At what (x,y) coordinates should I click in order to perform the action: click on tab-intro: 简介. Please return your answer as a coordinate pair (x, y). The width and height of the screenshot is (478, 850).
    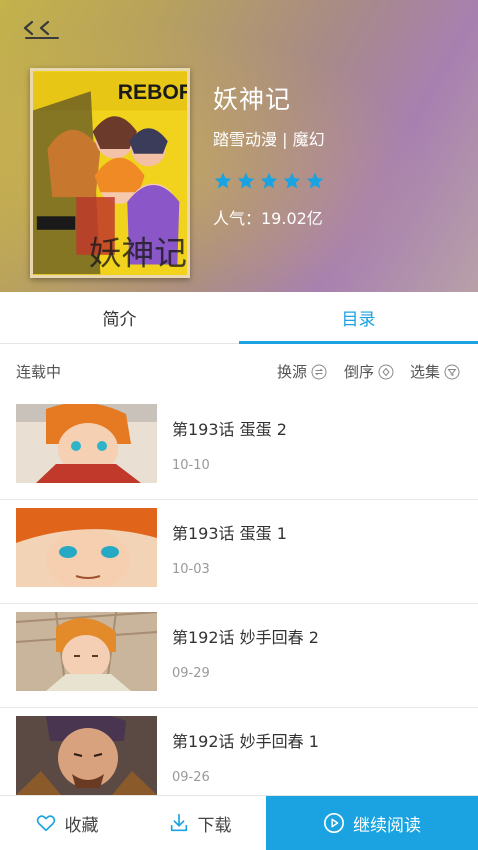
    Looking at the image, I should click on (119, 317).